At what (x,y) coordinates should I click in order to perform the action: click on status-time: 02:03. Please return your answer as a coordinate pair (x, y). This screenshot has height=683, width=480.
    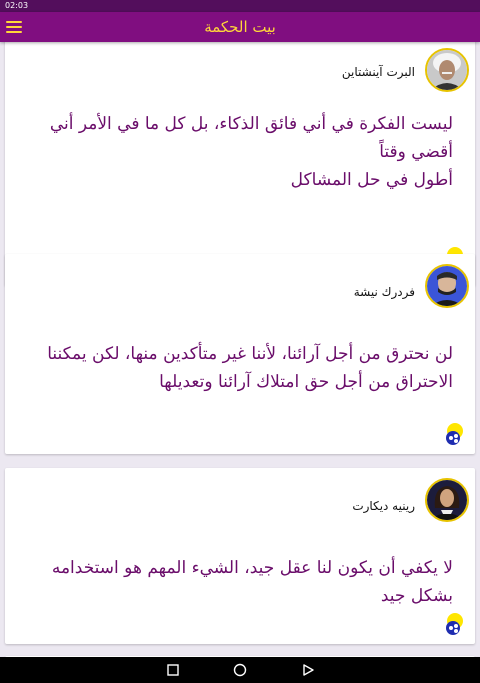
    Looking at the image, I should click on (17, 5).